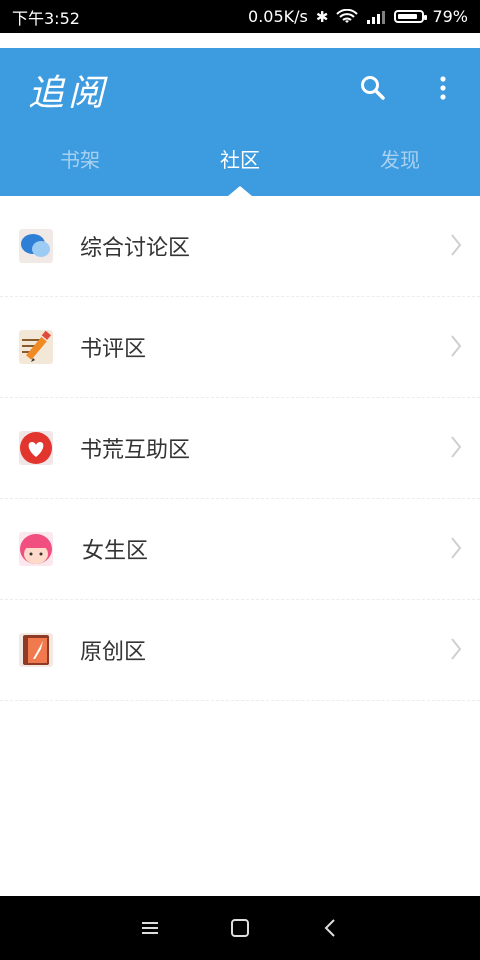  What do you see at coordinates (240, 16) in the screenshot?
I see `status-bar: 下午3:52 0.05K/s ✱ 79%` at bounding box center [240, 16].